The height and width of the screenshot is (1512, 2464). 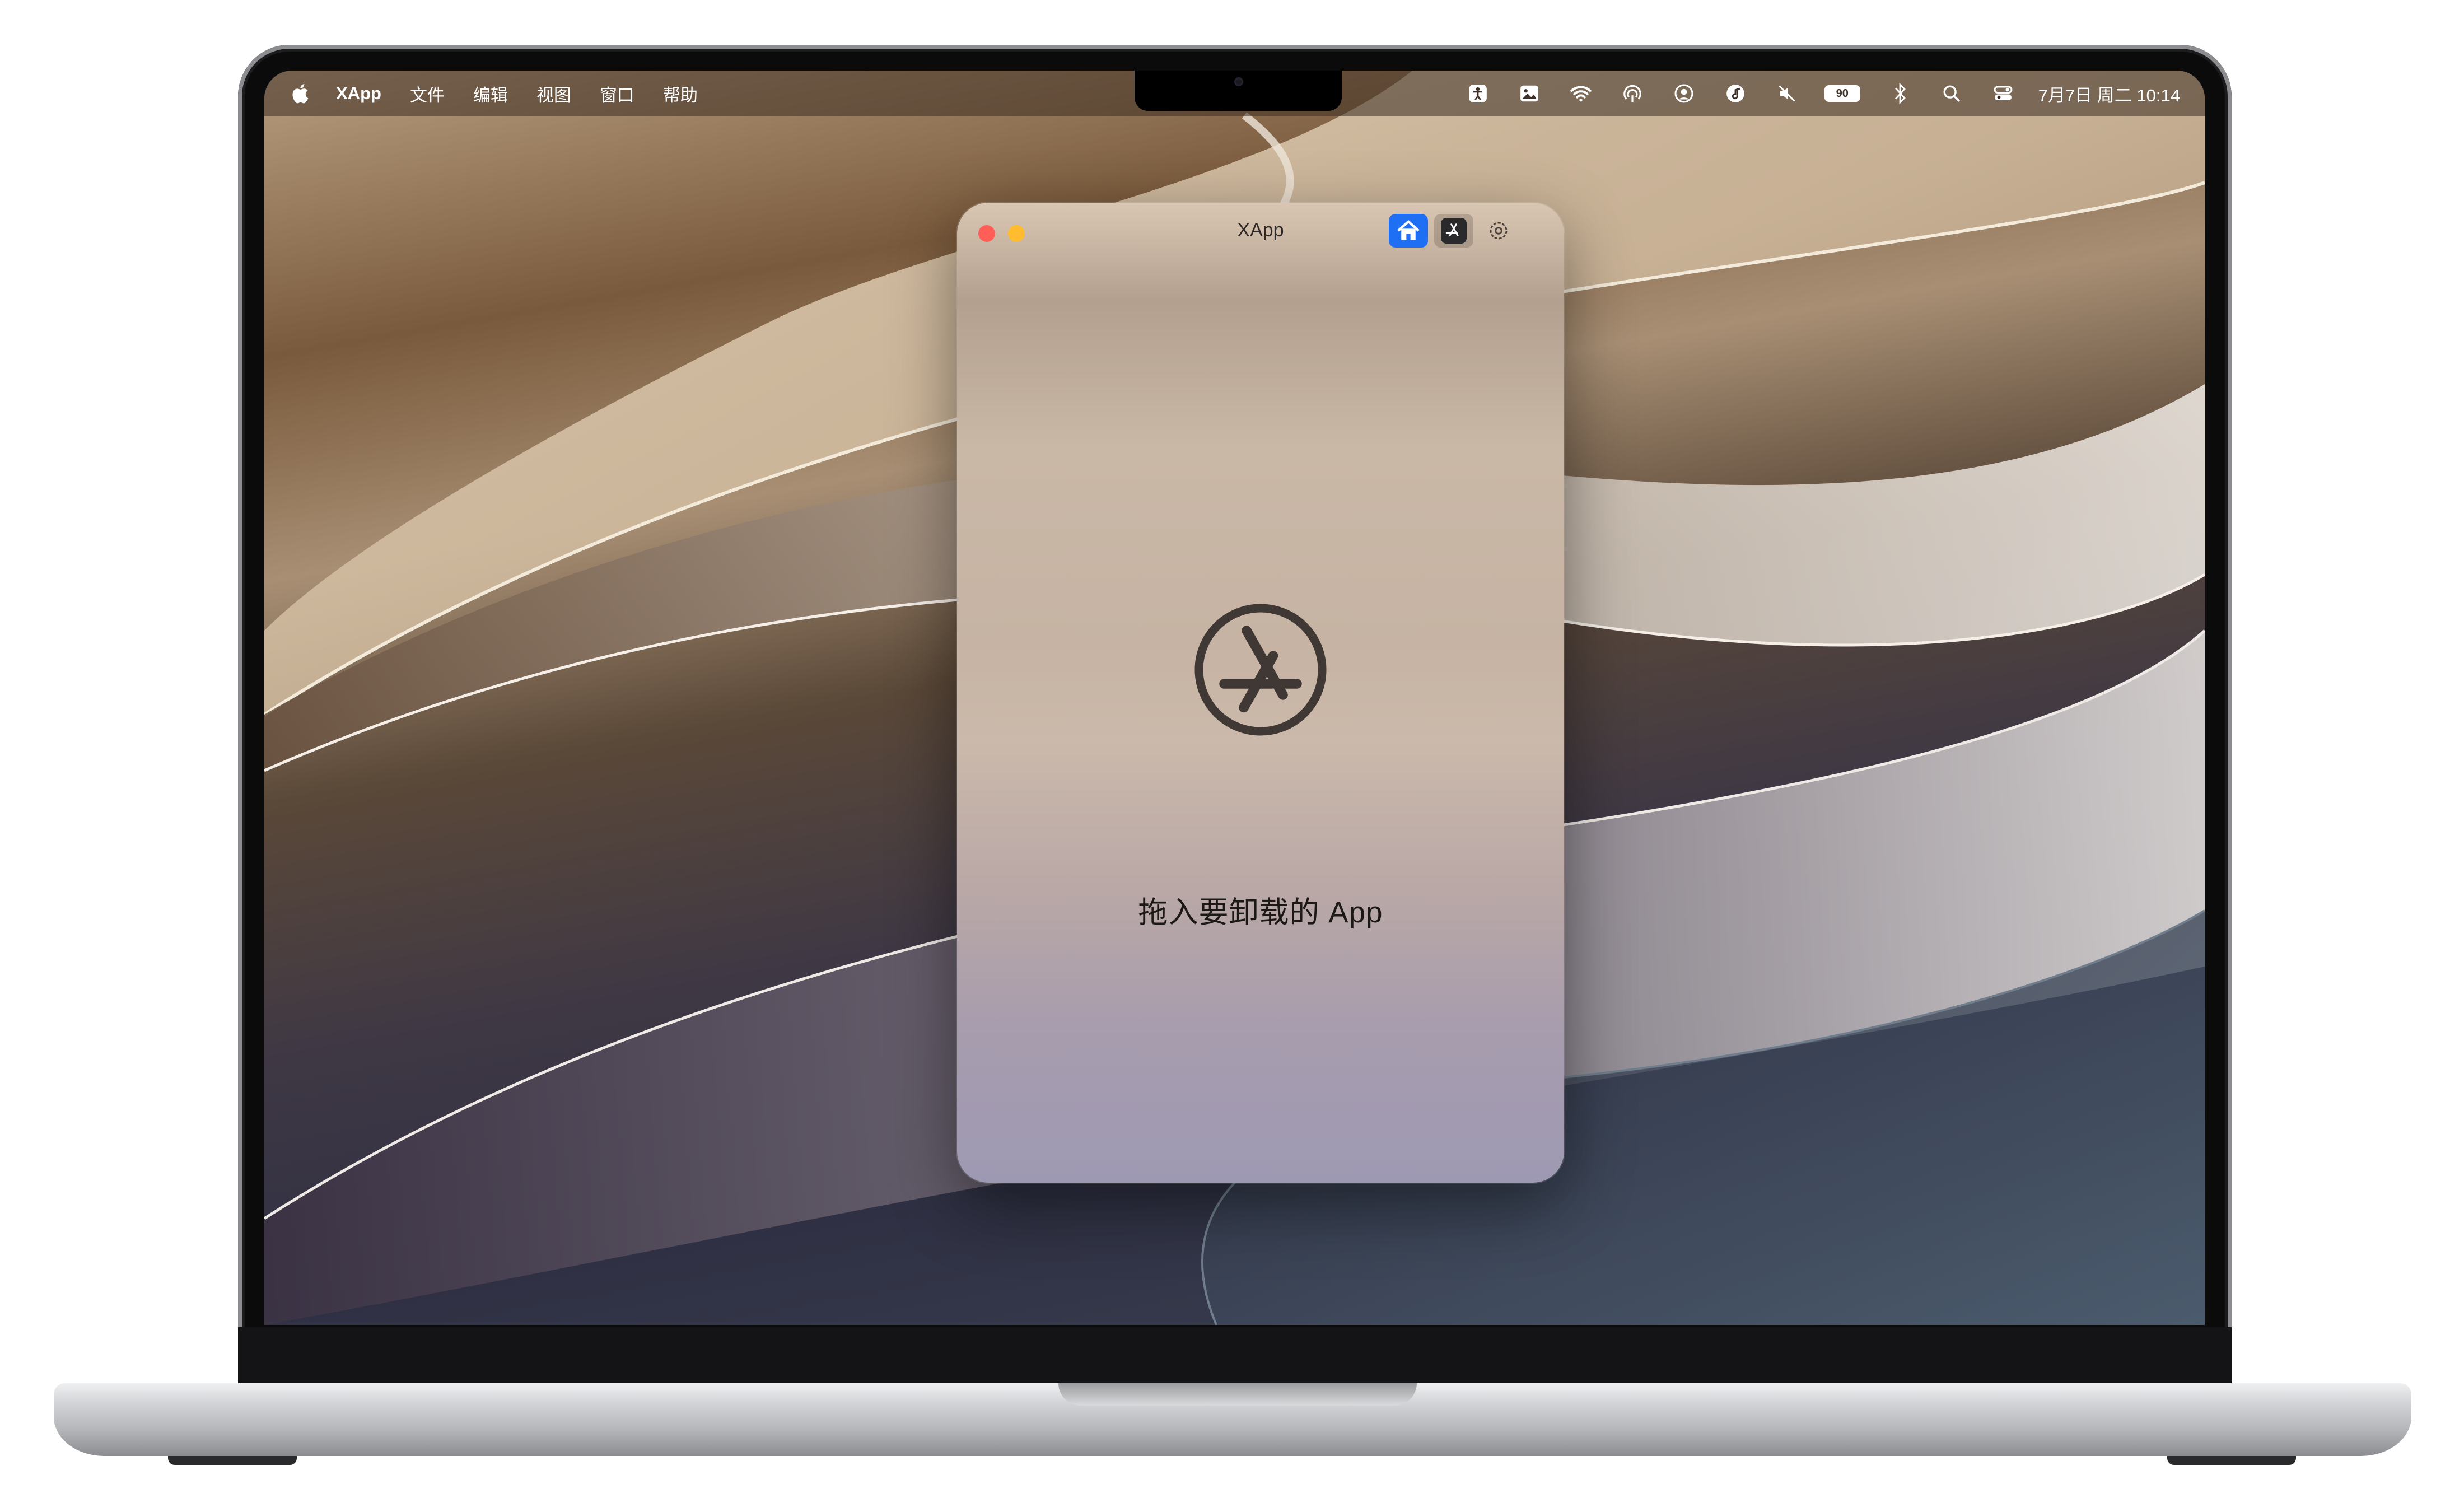 I want to click on battery-indicator: 90, so click(x=1842, y=94).